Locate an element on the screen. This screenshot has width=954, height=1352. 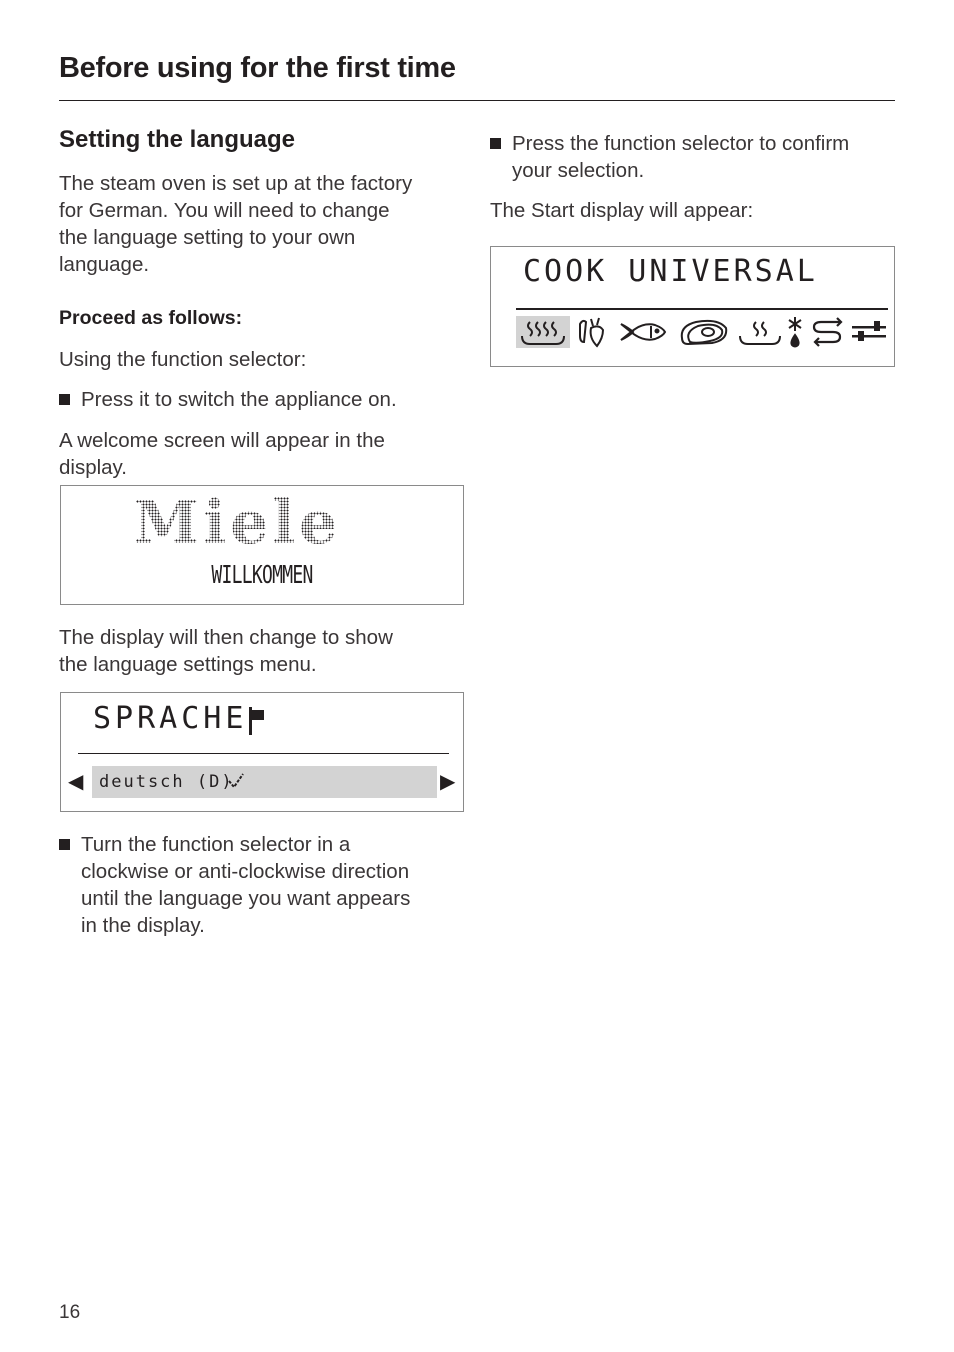
intro-line: the language setting to your own is located at coordinates (207, 237).